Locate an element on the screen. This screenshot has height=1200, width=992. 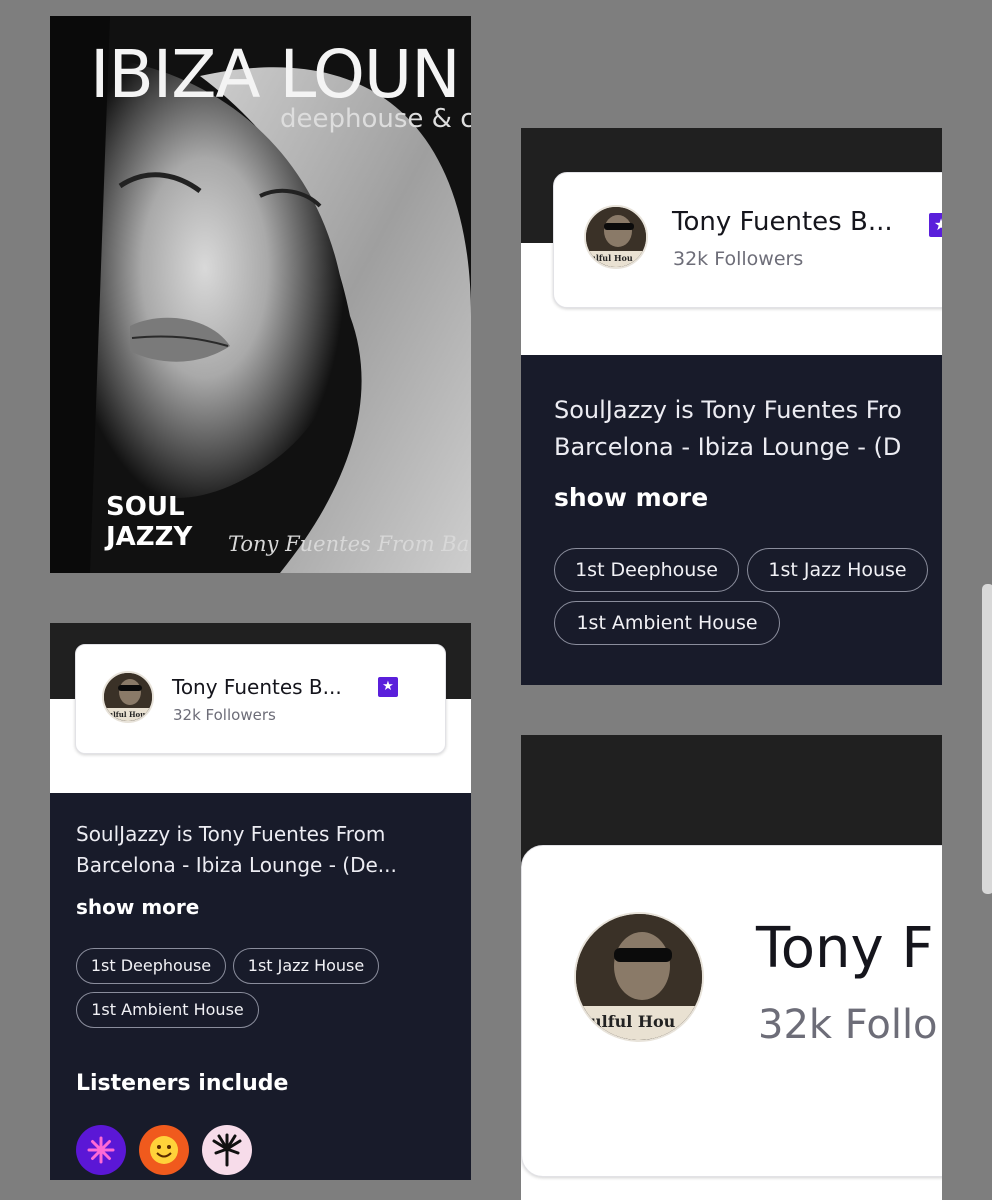
artist-name: Tony F is located at coordinates (845, 948).